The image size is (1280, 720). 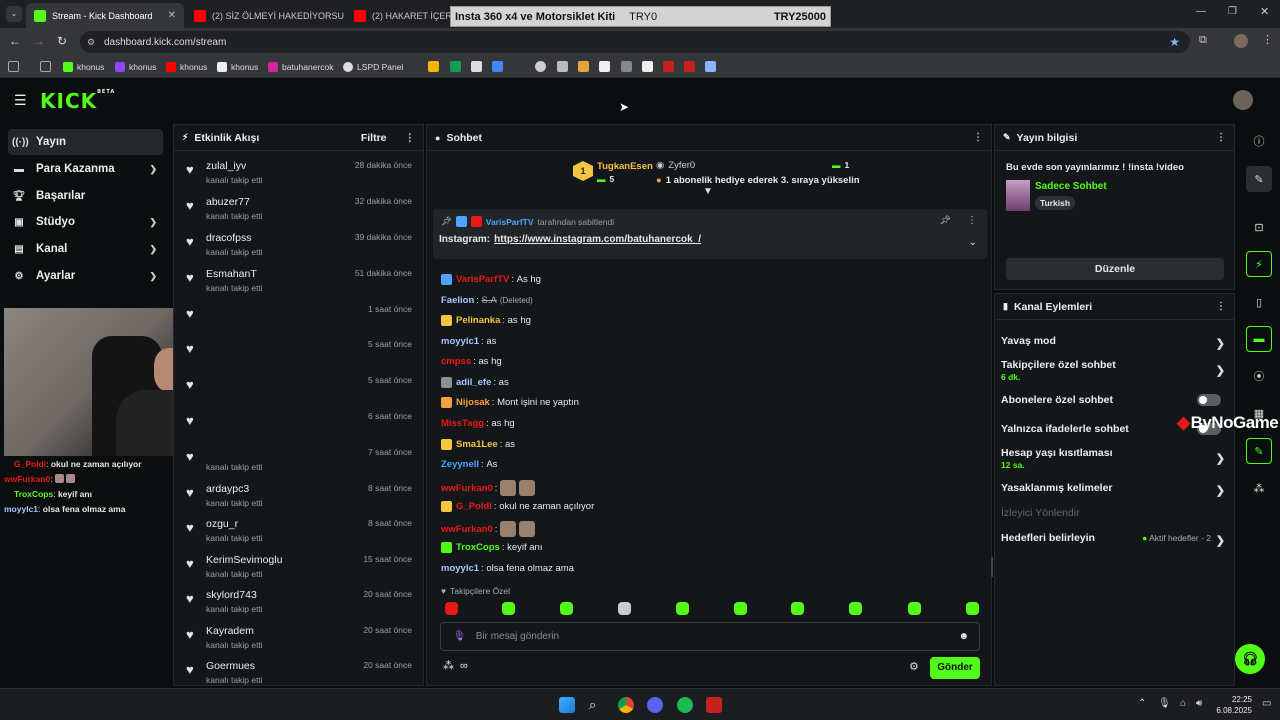 I want to click on unpin-icon: 📌︎, so click(x=945, y=220).